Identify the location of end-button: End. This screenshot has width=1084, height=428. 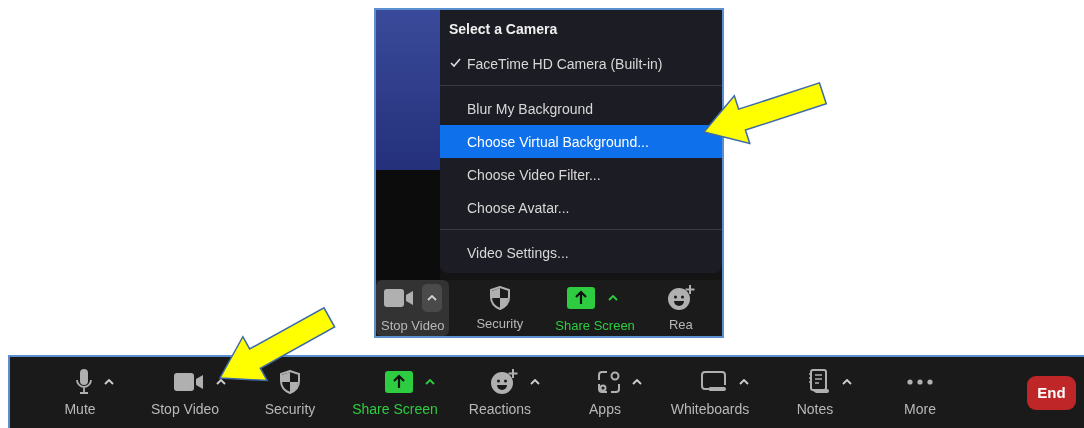
(1051, 392).